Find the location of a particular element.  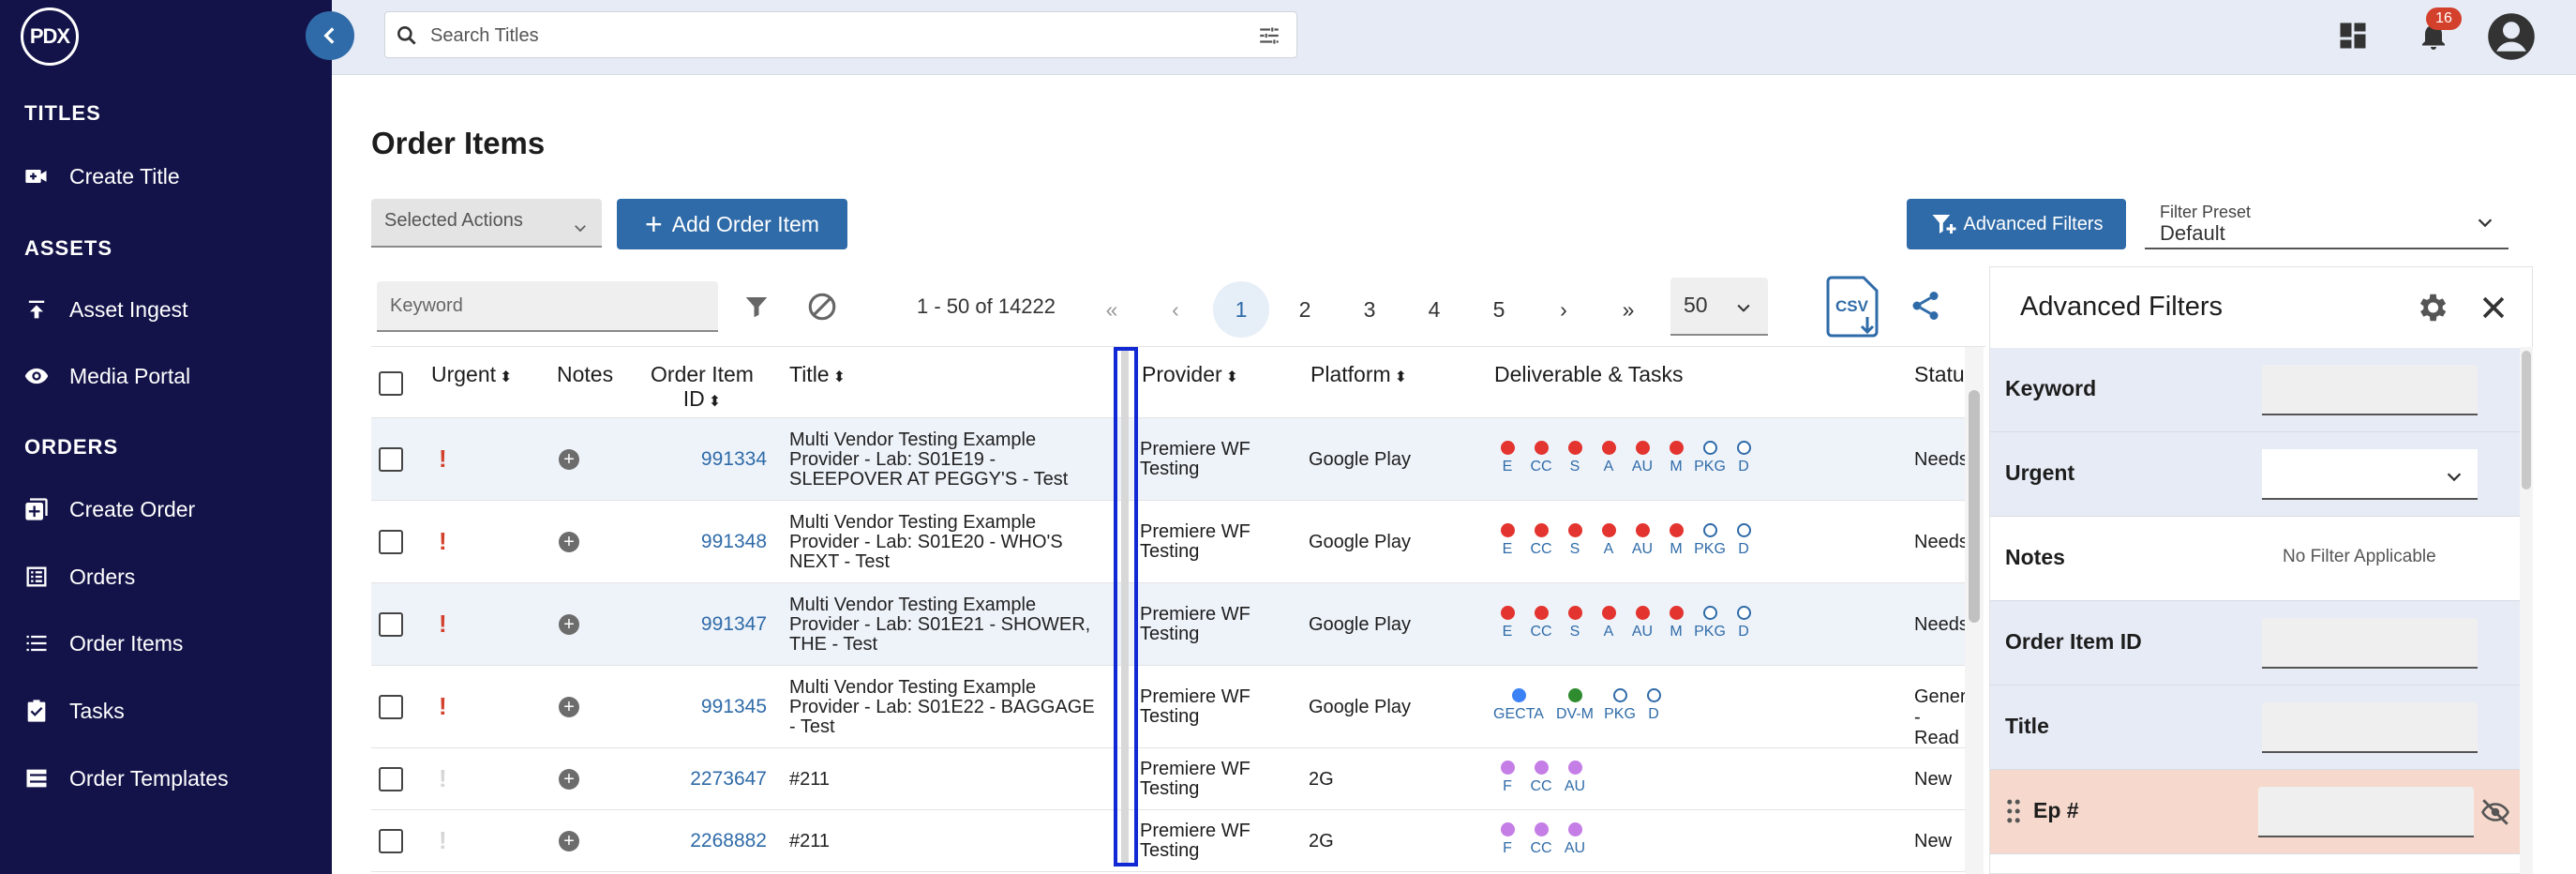

keyword-input is located at coordinates (547, 306).